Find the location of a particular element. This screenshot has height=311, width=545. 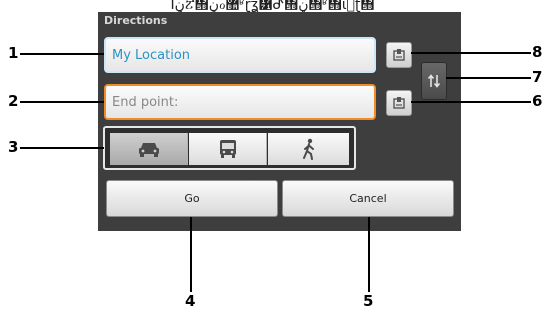

start-contact-button is located at coordinates (399, 55).